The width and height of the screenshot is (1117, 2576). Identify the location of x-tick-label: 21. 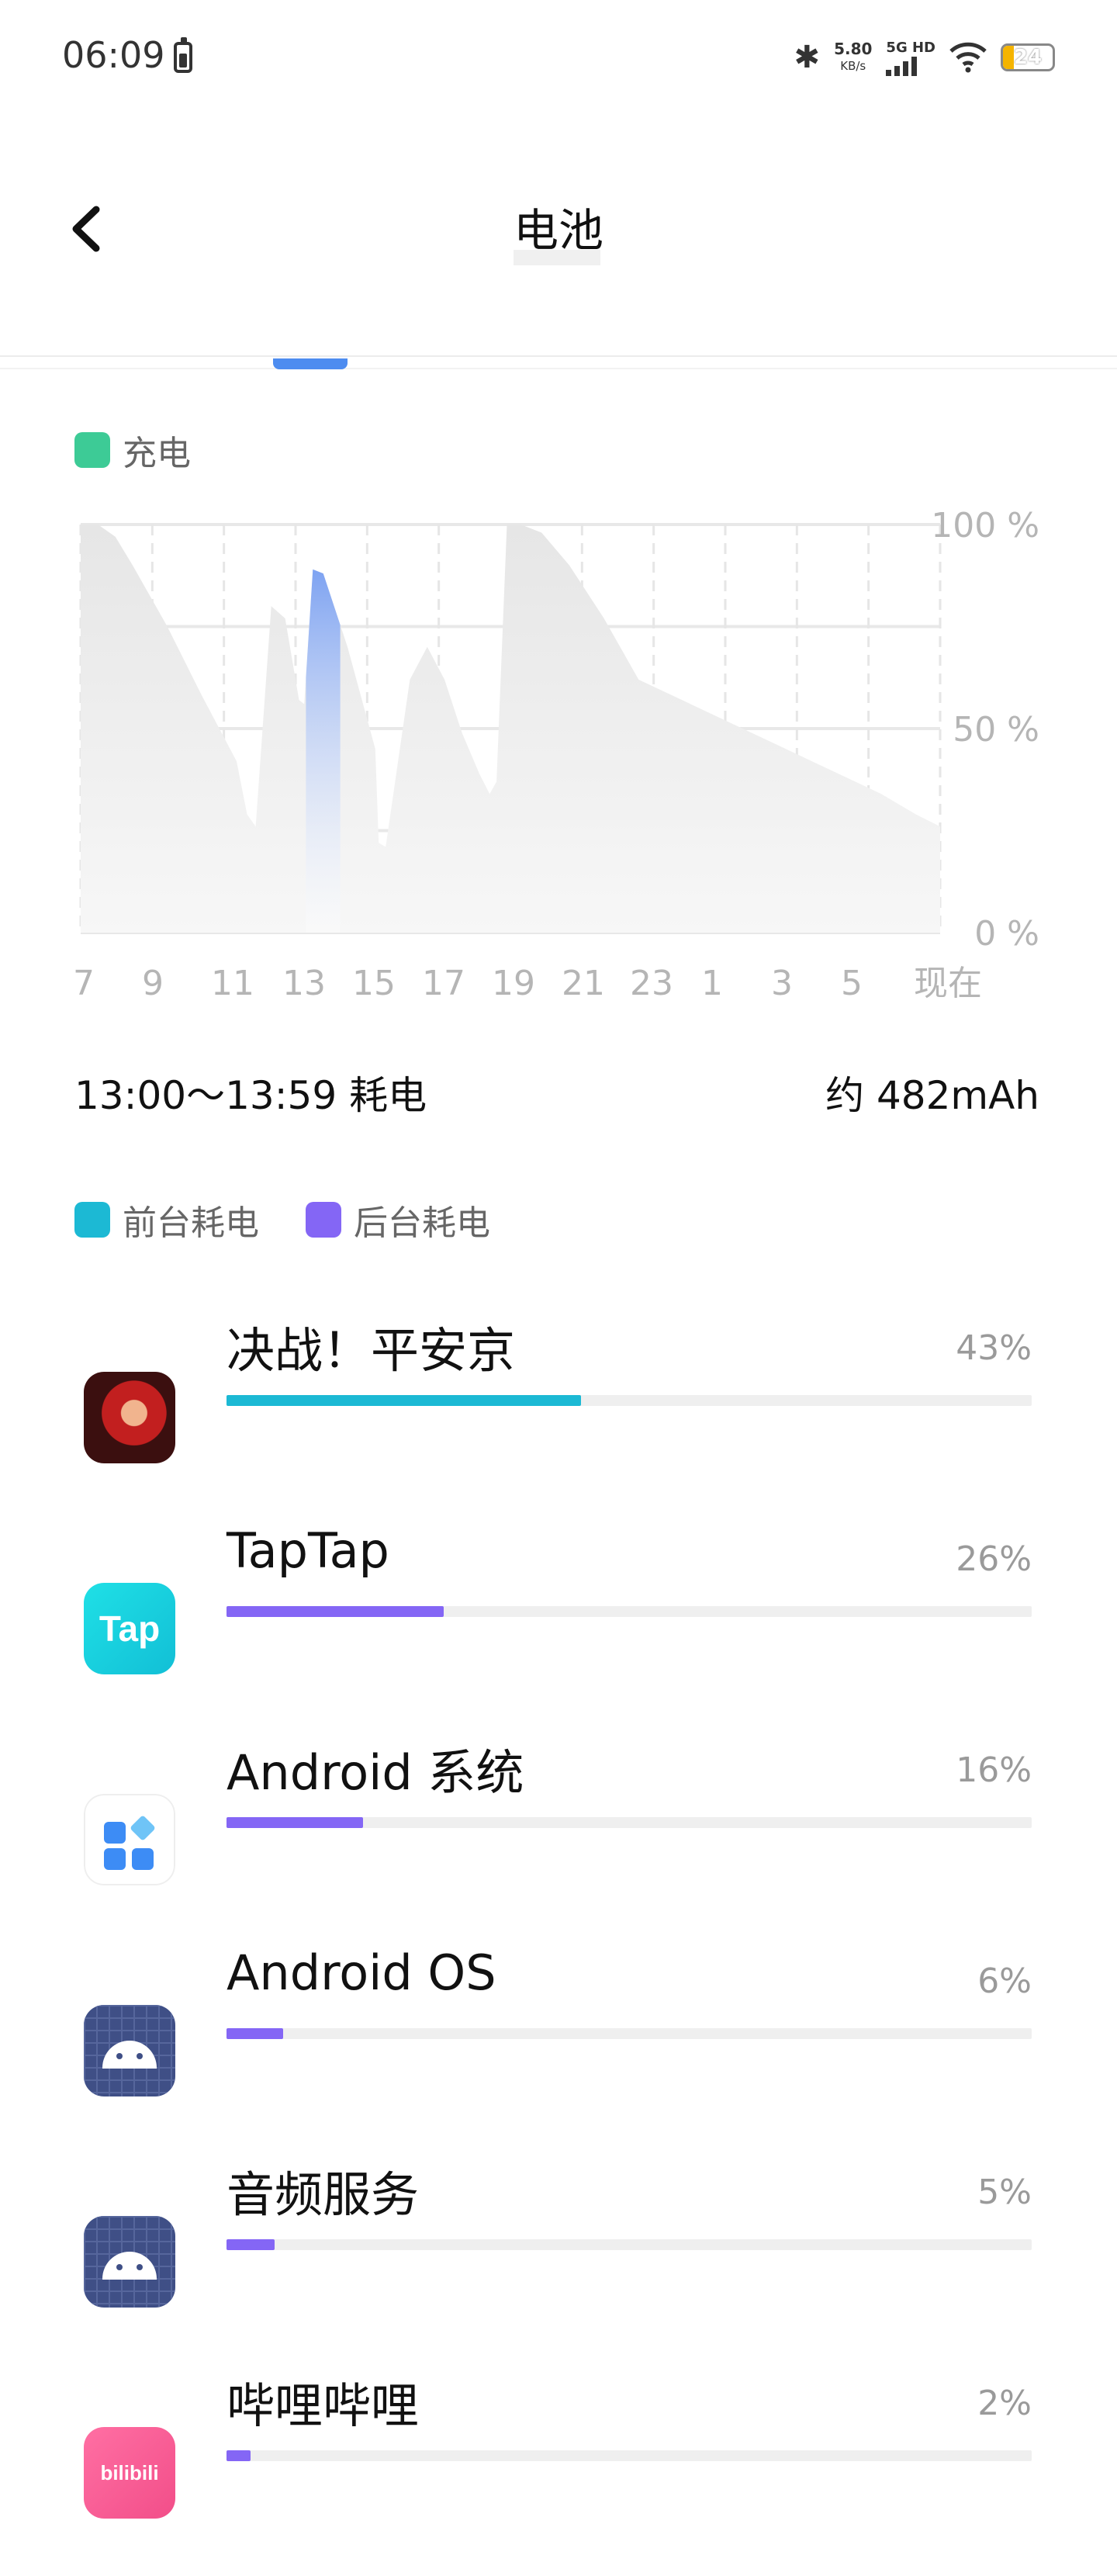
(583, 983).